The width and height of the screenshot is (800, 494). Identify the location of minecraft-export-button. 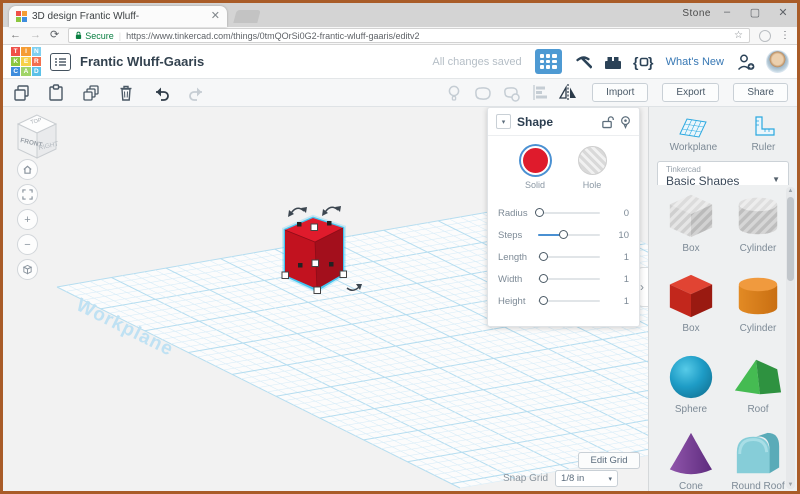
(582, 62).